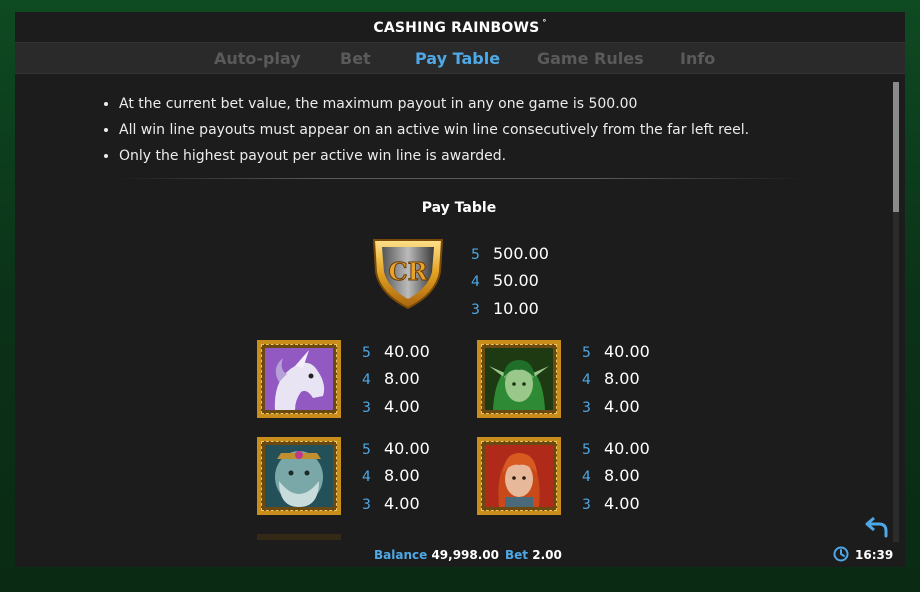 The width and height of the screenshot is (920, 592). What do you see at coordinates (459, 208) in the screenshot?
I see `pay-table-heading: Pay Table` at bounding box center [459, 208].